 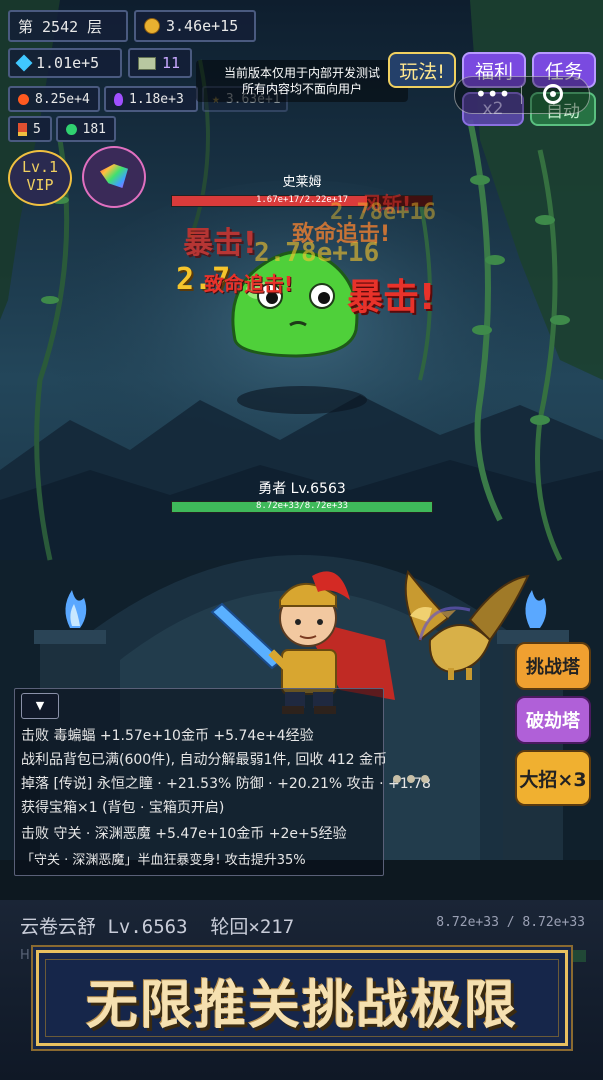 I want to click on ultimate-button: 大招×3, so click(x=553, y=778).